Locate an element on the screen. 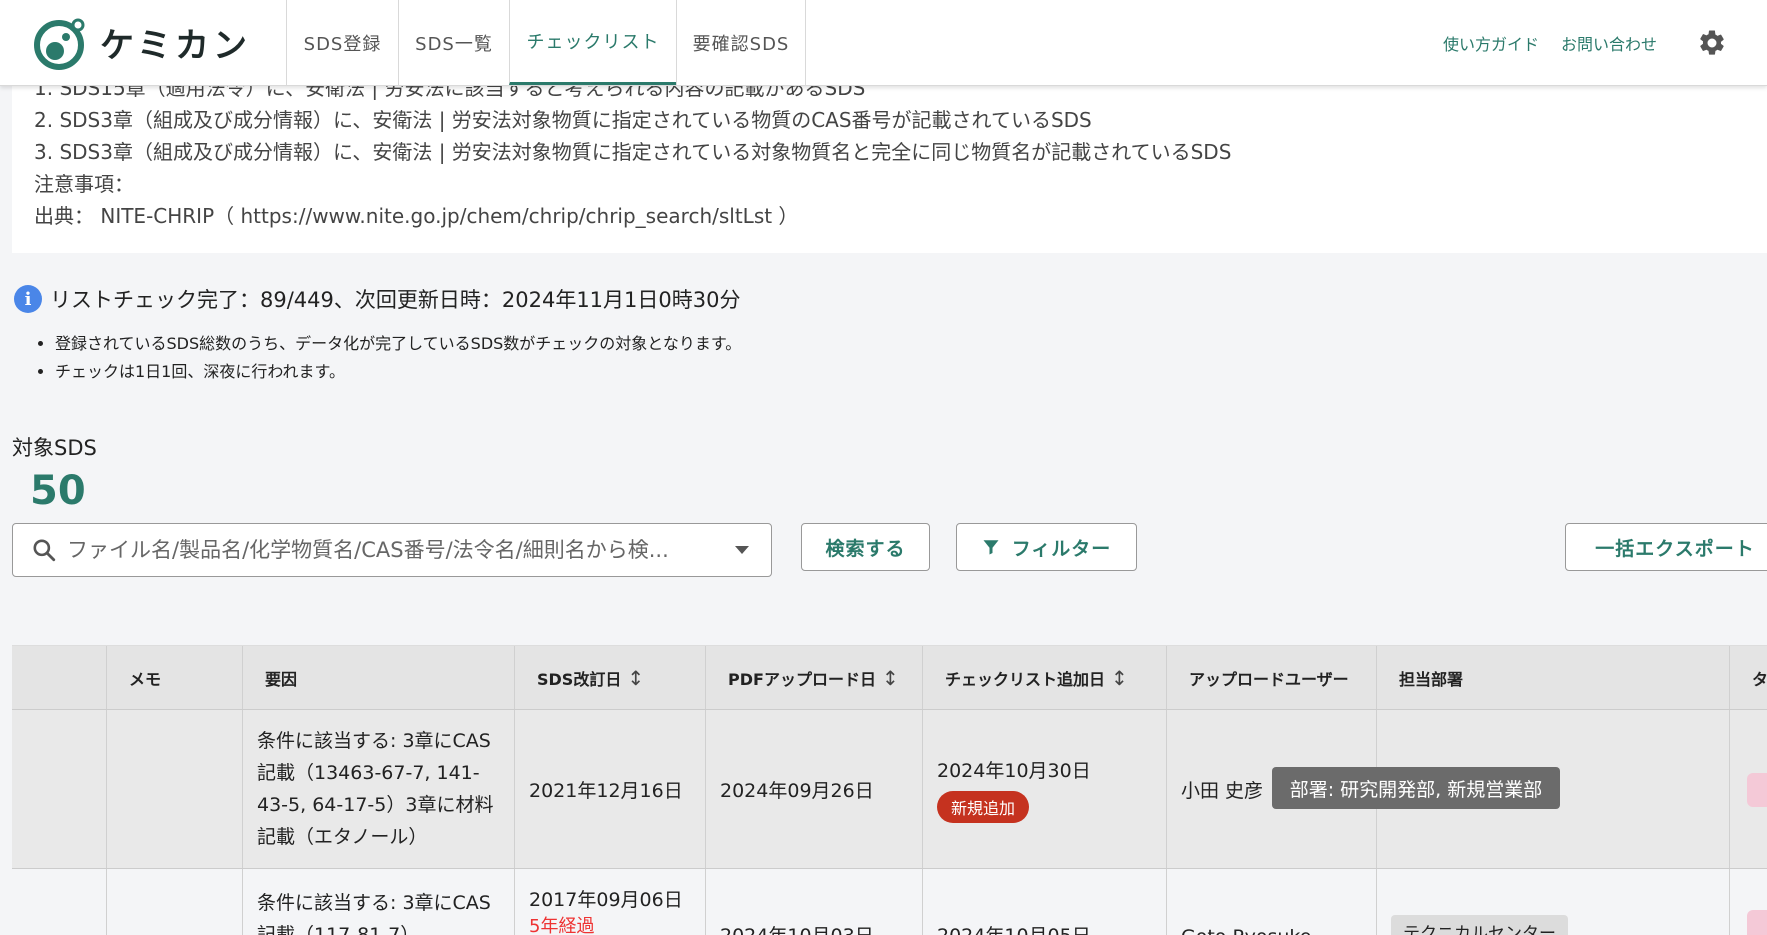  chevron-down-icon is located at coordinates (742, 550).